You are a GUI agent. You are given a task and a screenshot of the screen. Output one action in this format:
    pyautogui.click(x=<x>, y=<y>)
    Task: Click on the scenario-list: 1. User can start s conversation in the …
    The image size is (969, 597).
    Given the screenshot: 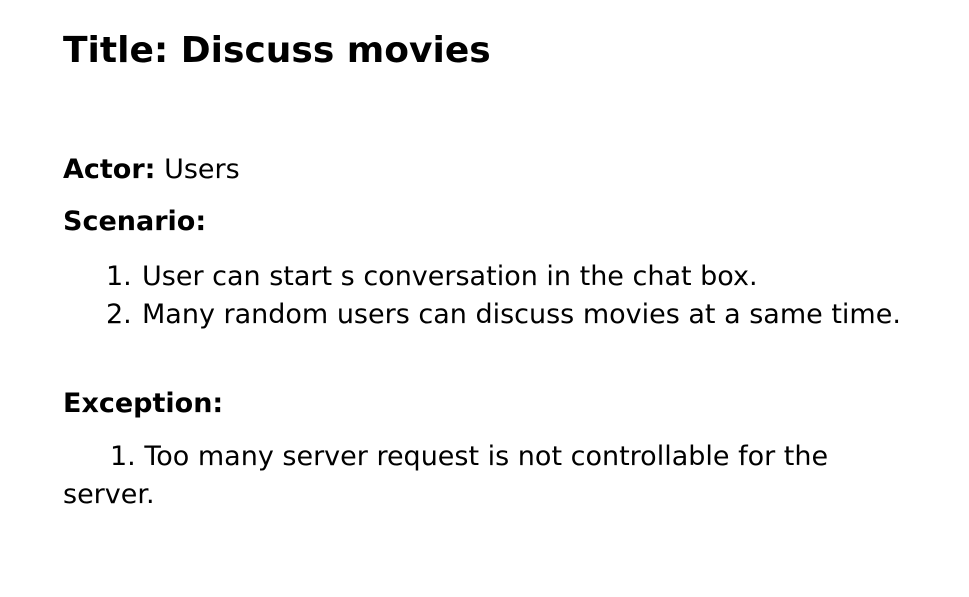 What is the action you would take?
    pyautogui.click(x=503, y=295)
    